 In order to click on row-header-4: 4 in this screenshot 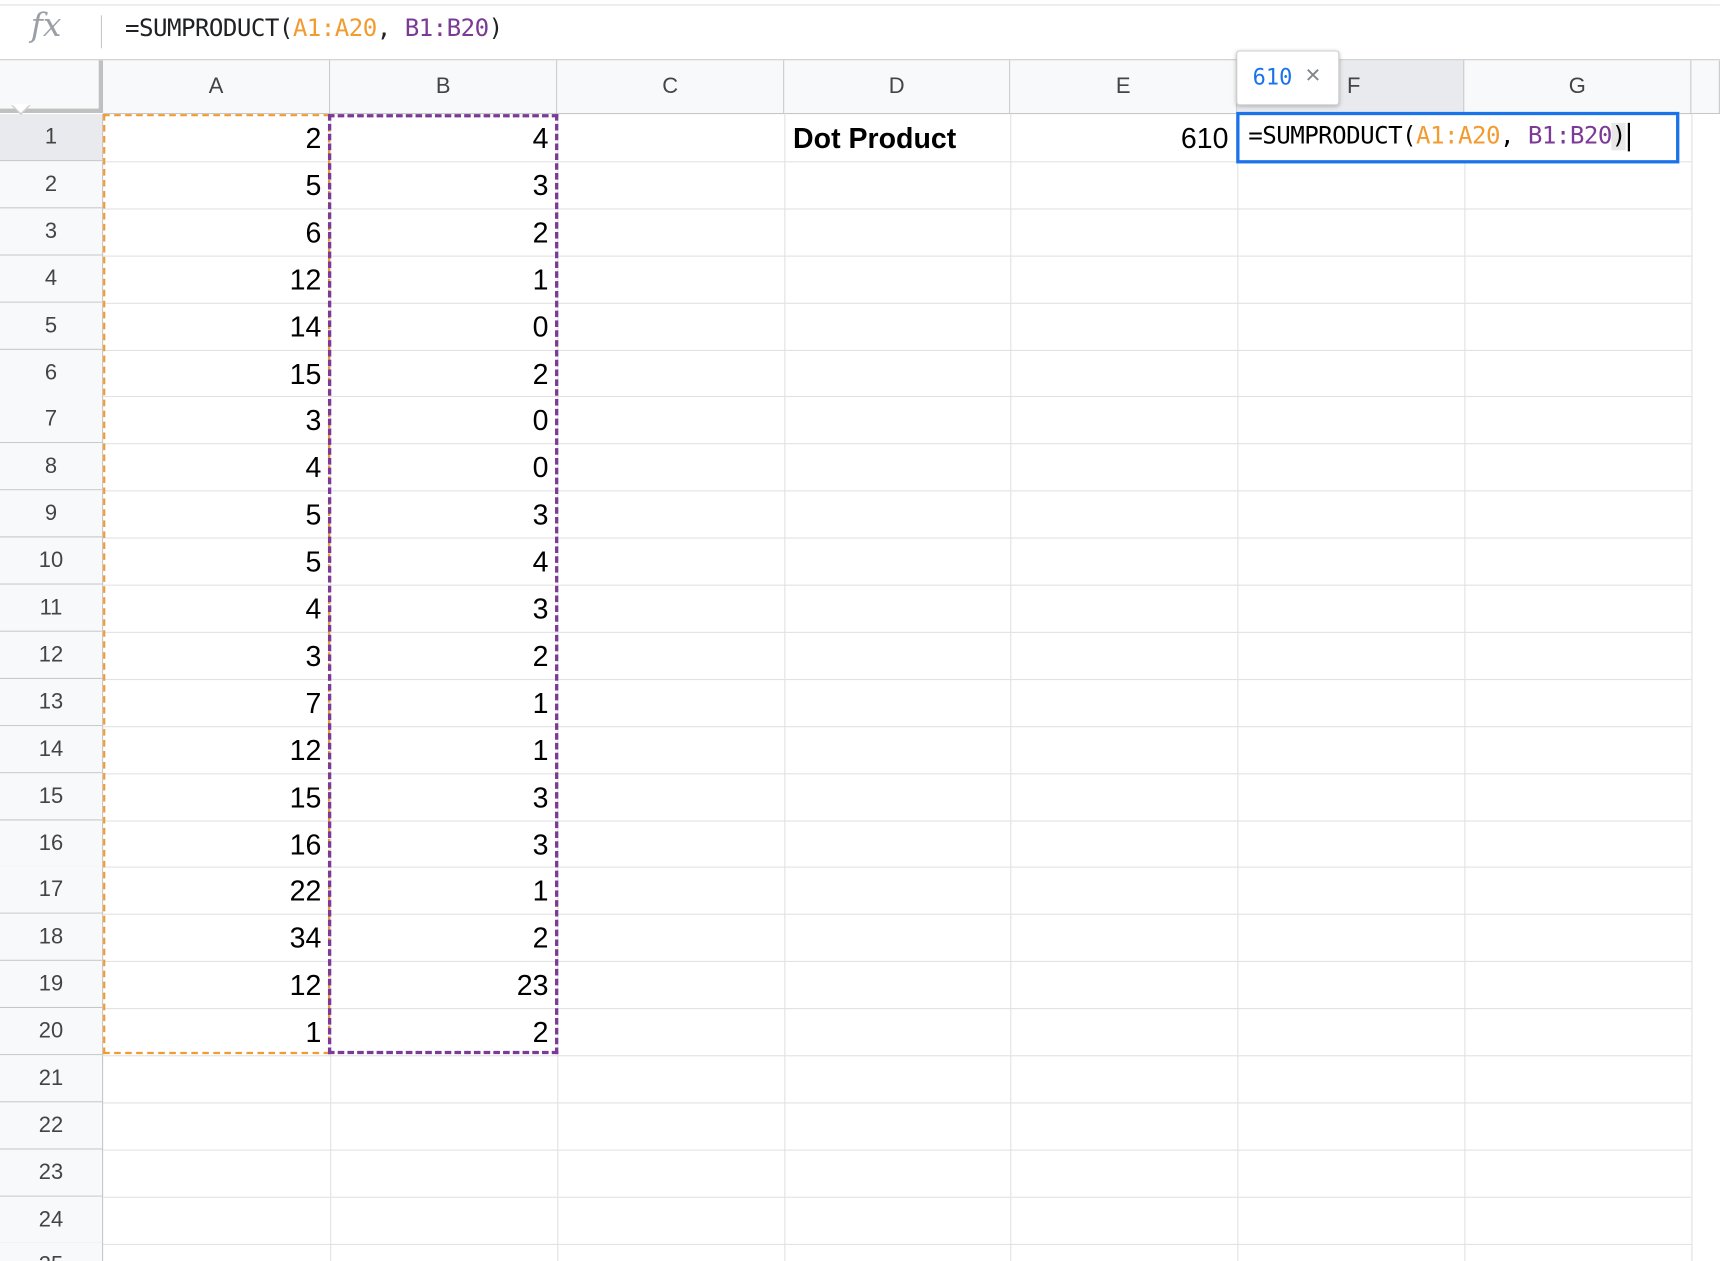, I will do `click(52, 279)`.